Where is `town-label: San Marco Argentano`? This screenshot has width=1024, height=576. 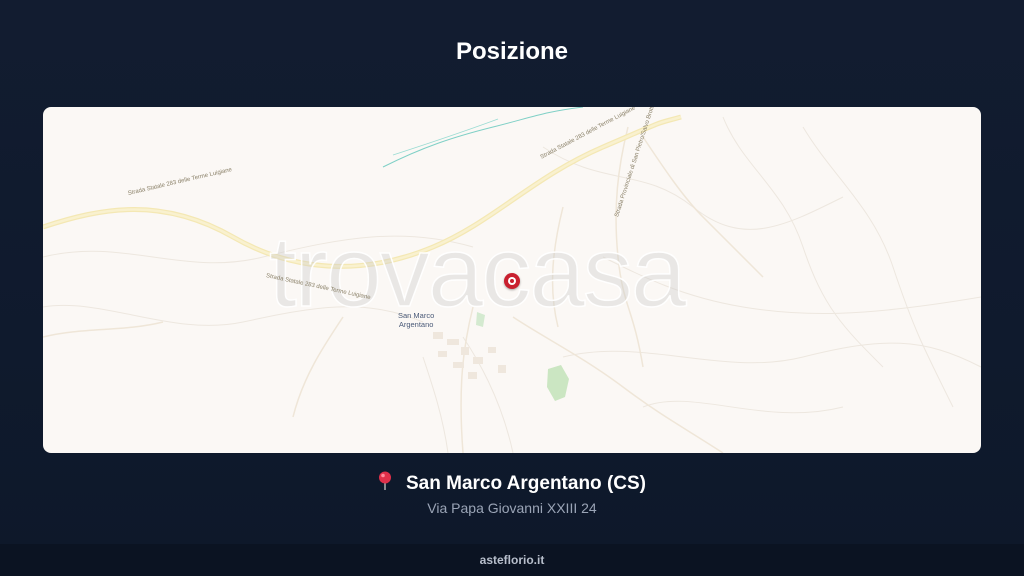
town-label: San Marco Argentano is located at coordinates (416, 320).